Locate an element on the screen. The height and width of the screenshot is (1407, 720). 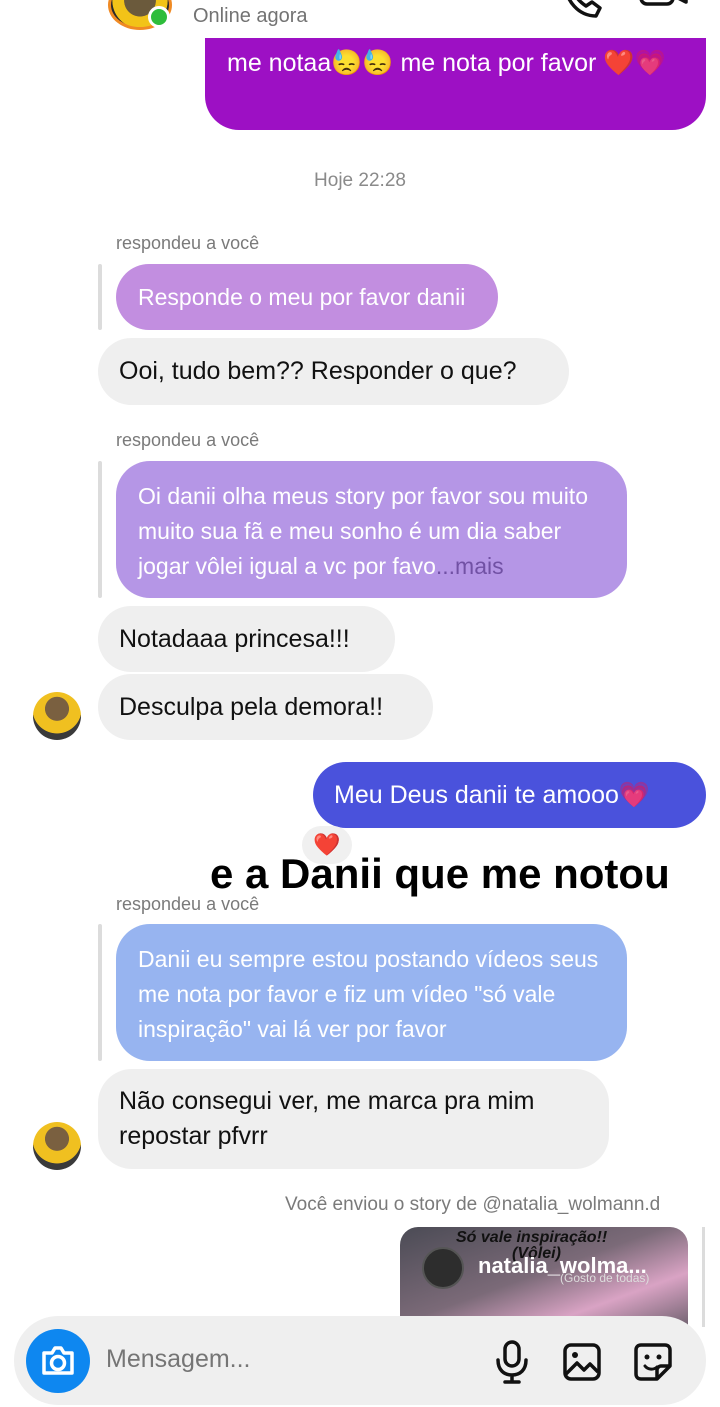
sent-message-bubble: Meu Deus danii te amooo💗 is located at coordinates (509, 795).